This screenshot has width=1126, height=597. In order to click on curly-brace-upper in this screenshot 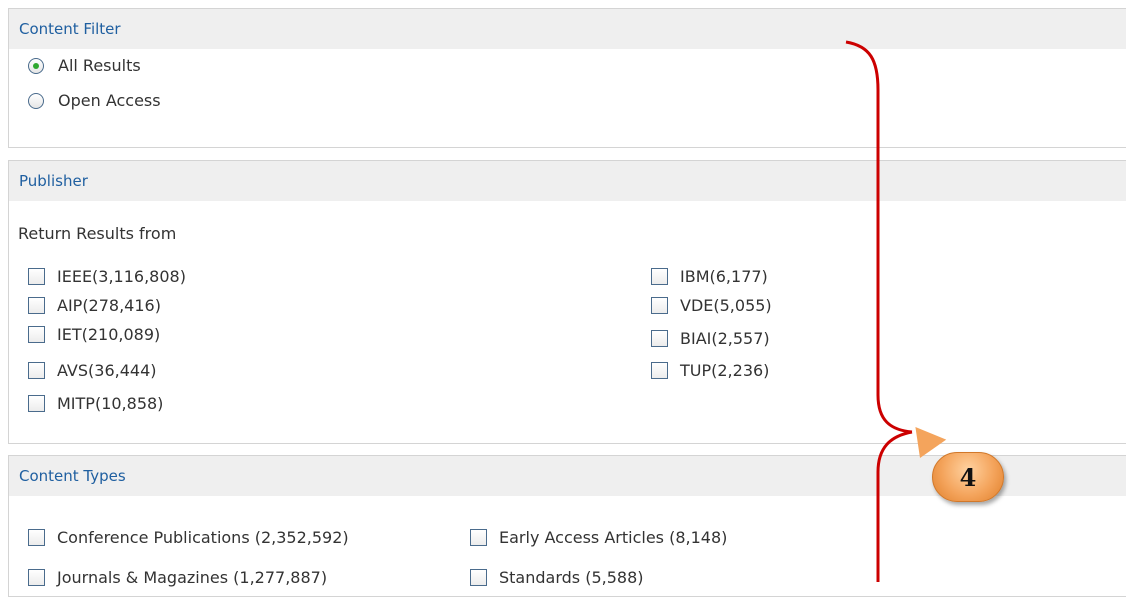, I will do `click(879, 237)`.